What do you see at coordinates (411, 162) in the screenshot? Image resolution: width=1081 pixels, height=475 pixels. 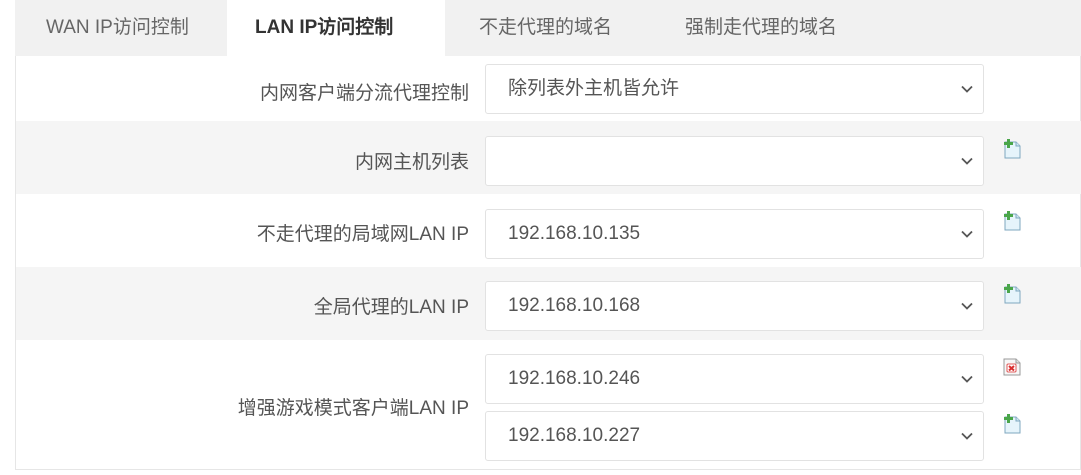 I see `lan-host-list-label: 内网主机列表` at bounding box center [411, 162].